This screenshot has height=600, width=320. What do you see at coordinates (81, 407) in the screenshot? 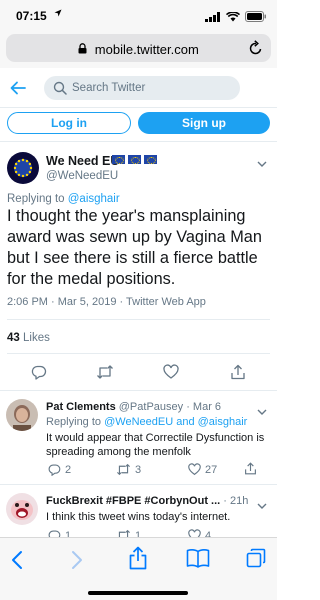
I see `author-name: Pat Clements` at bounding box center [81, 407].